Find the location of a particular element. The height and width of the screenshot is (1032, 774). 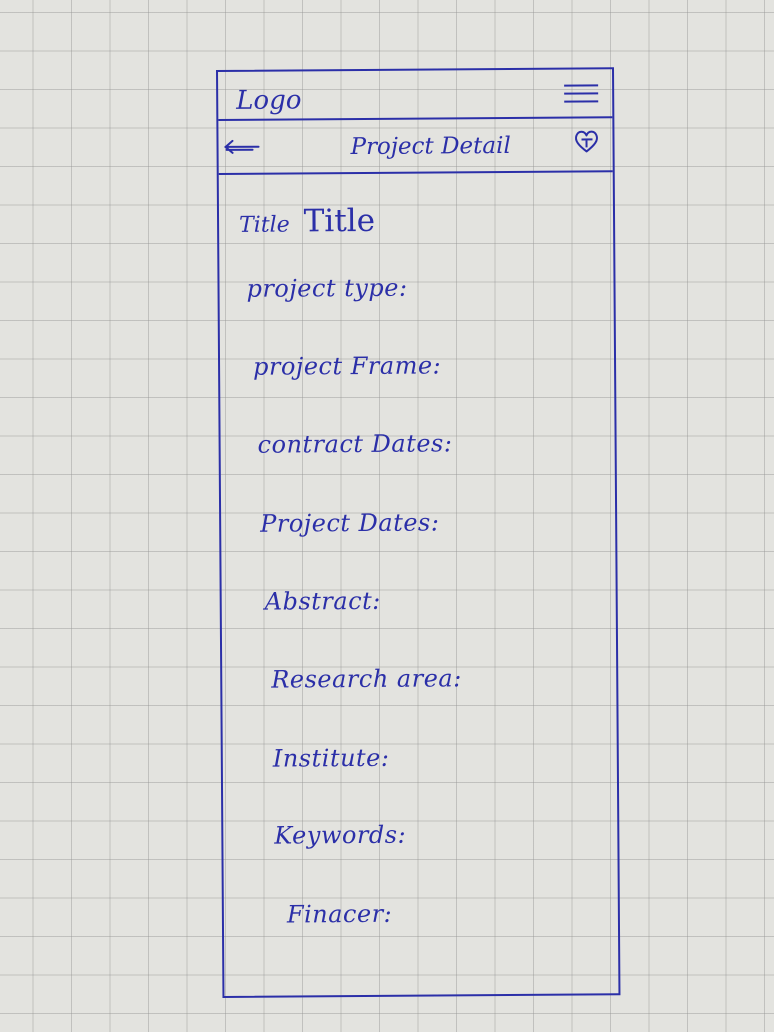

page-header: Project Detail is located at coordinates (415, 145).